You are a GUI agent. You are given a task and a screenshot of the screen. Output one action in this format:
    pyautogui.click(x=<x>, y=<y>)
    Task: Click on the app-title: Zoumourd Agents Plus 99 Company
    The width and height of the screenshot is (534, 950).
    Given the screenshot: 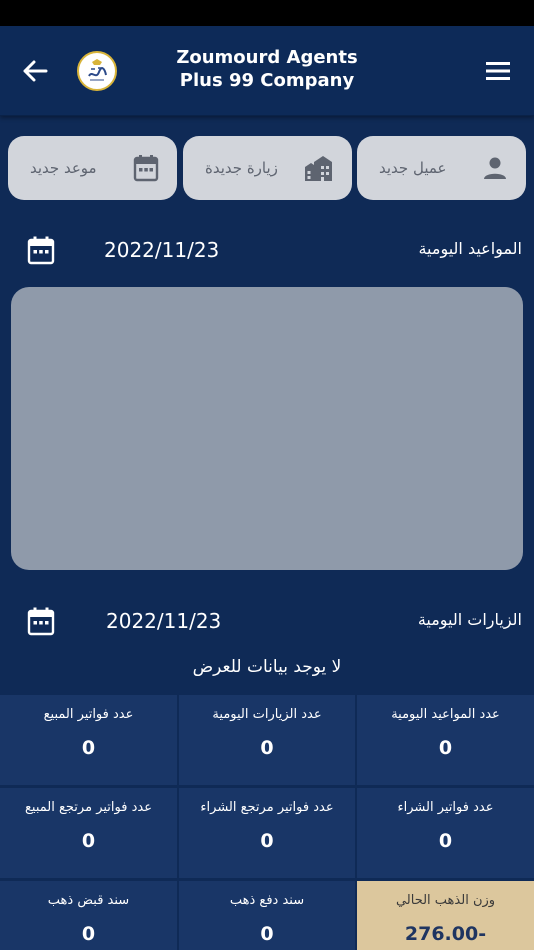 What is the action you would take?
    pyautogui.click(x=267, y=69)
    